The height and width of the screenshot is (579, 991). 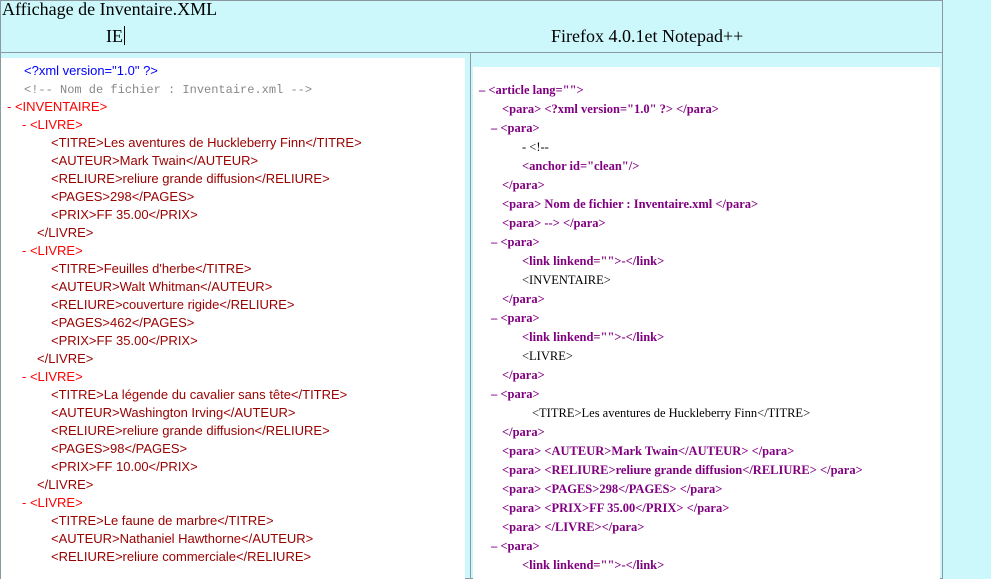 What do you see at coordinates (119, 448) in the screenshot?
I see `ie-line: <PAGES>98</PAGES>` at bounding box center [119, 448].